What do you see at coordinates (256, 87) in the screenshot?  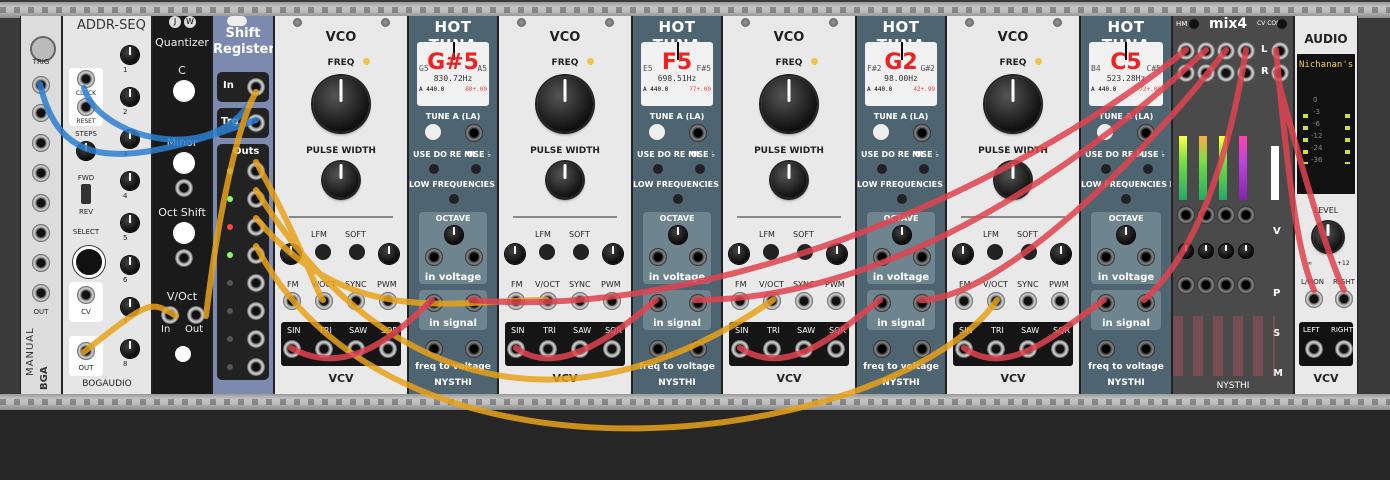 I see `sr-in-jack` at bounding box center [256, 87].